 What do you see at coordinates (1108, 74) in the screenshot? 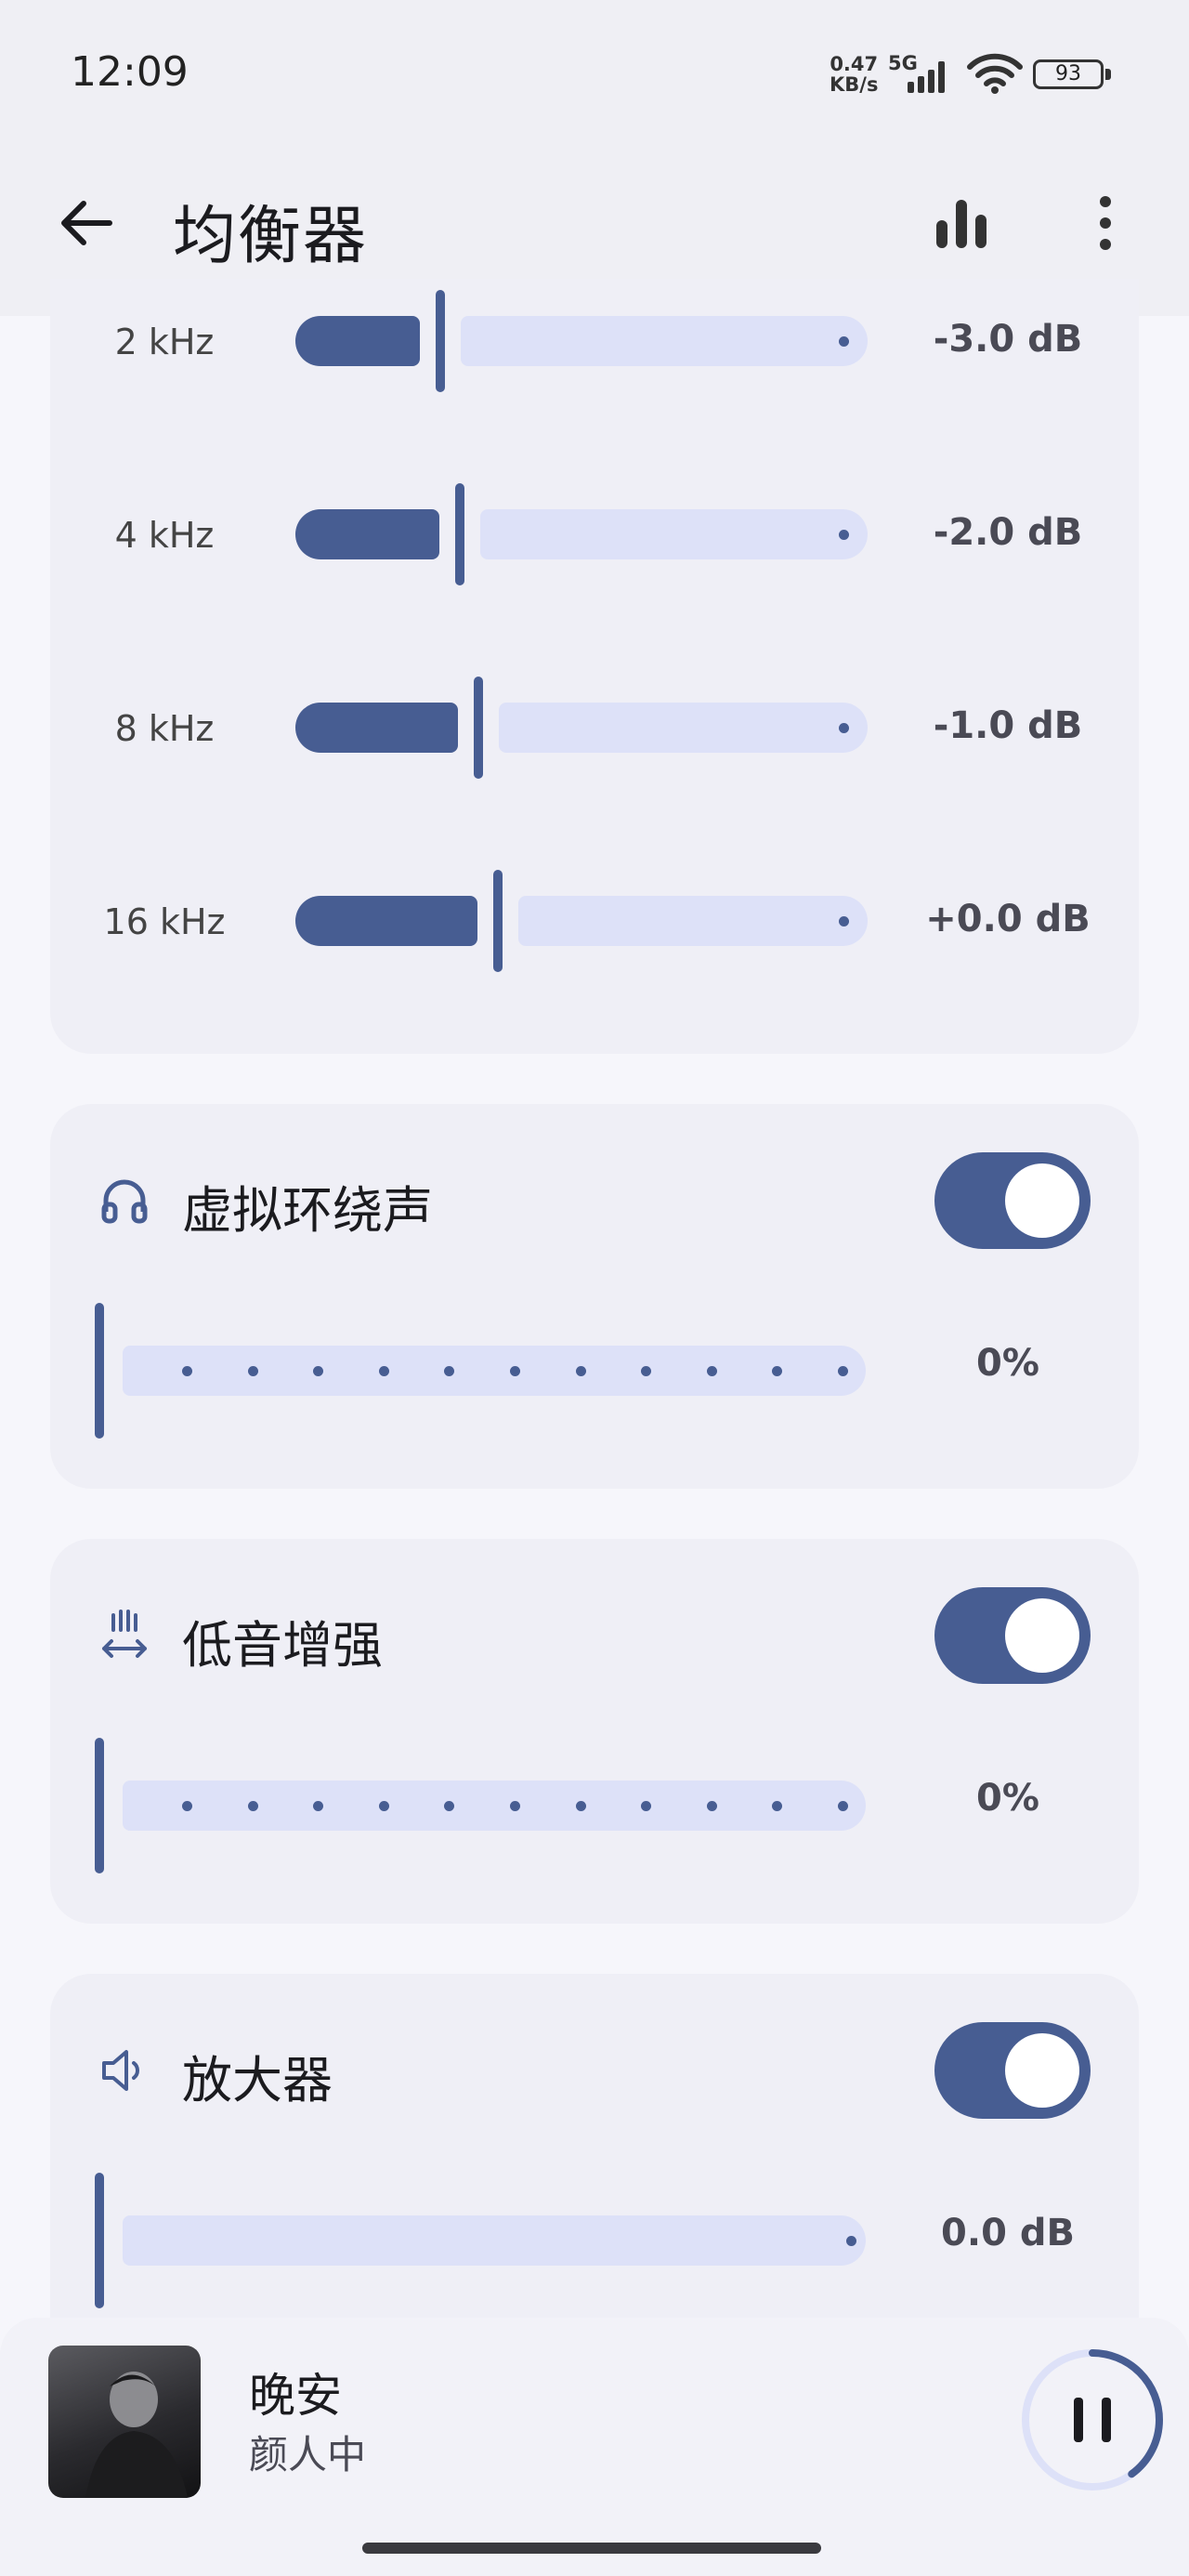
I see `battery-tip` at bounding box center [1108, 74].